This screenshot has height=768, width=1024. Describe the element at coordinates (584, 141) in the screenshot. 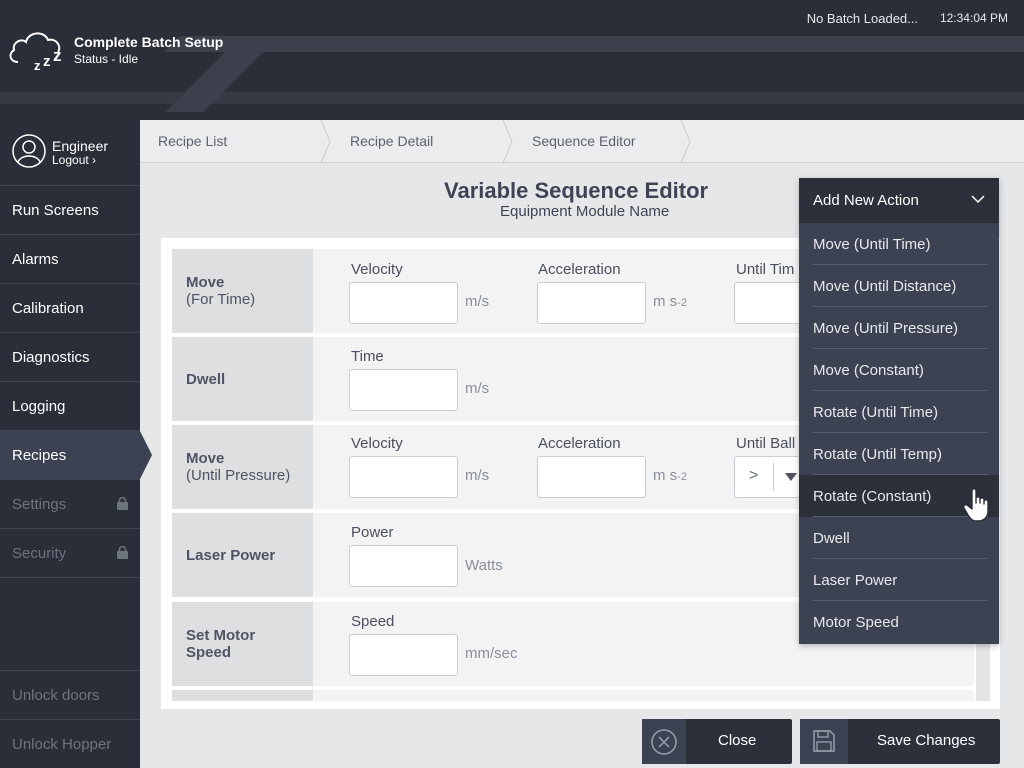

I see `breadcrumb-sequence-editor: Sequence Editor` at that location.